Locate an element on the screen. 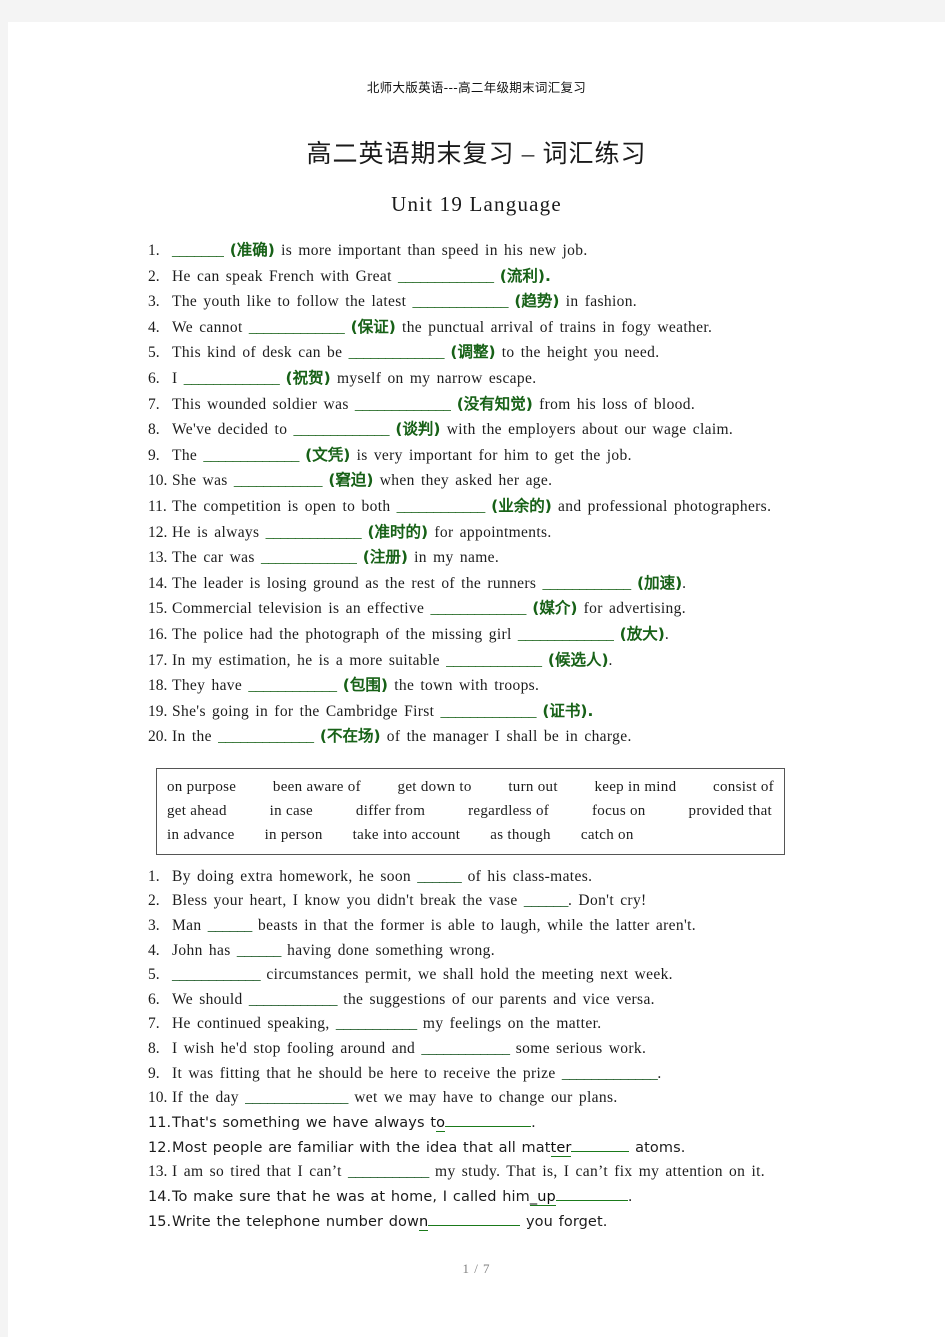 The width and height of the screenshot is (945, 1337). answer-underlined-text: n is located at coordinates (423, 1222).